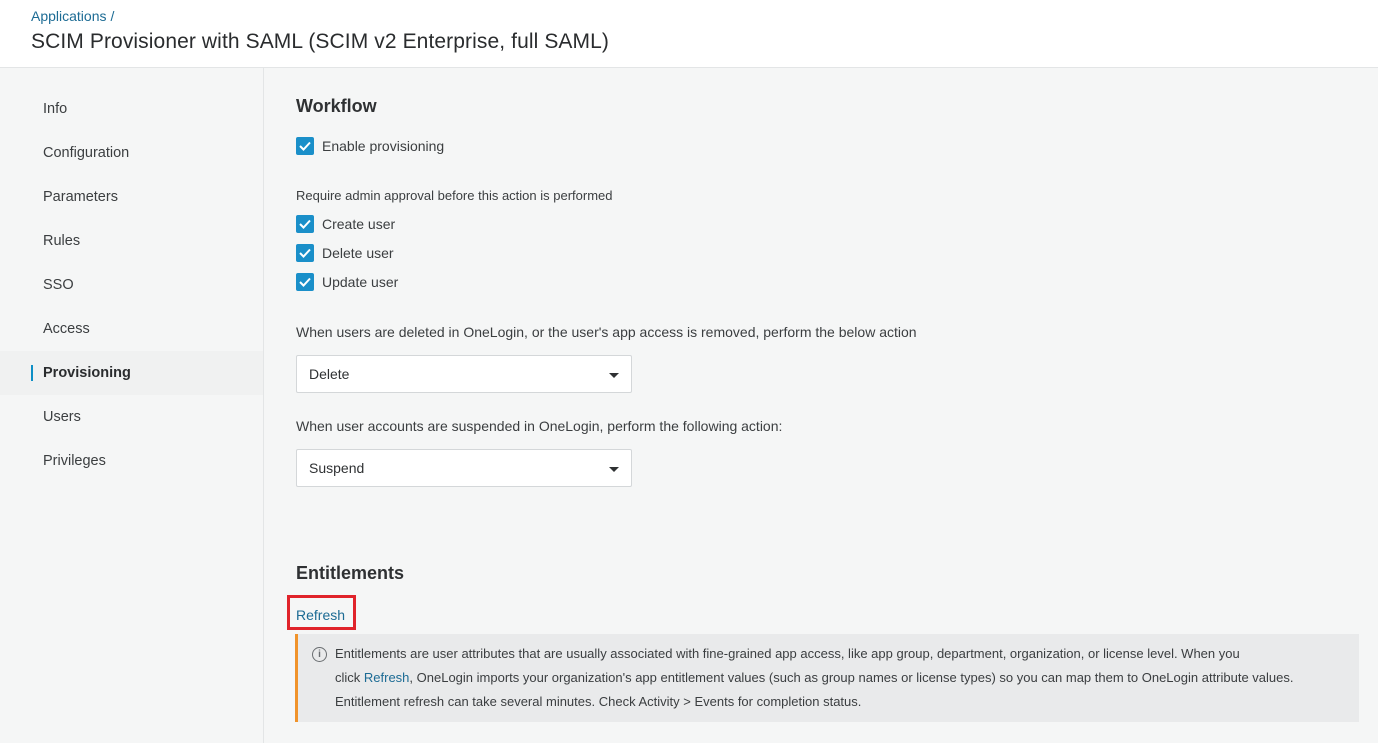  Describe the element at coordinates (131, 153) in the screenshot. I see `sidebar-item-configuration: Configuration` at that location.